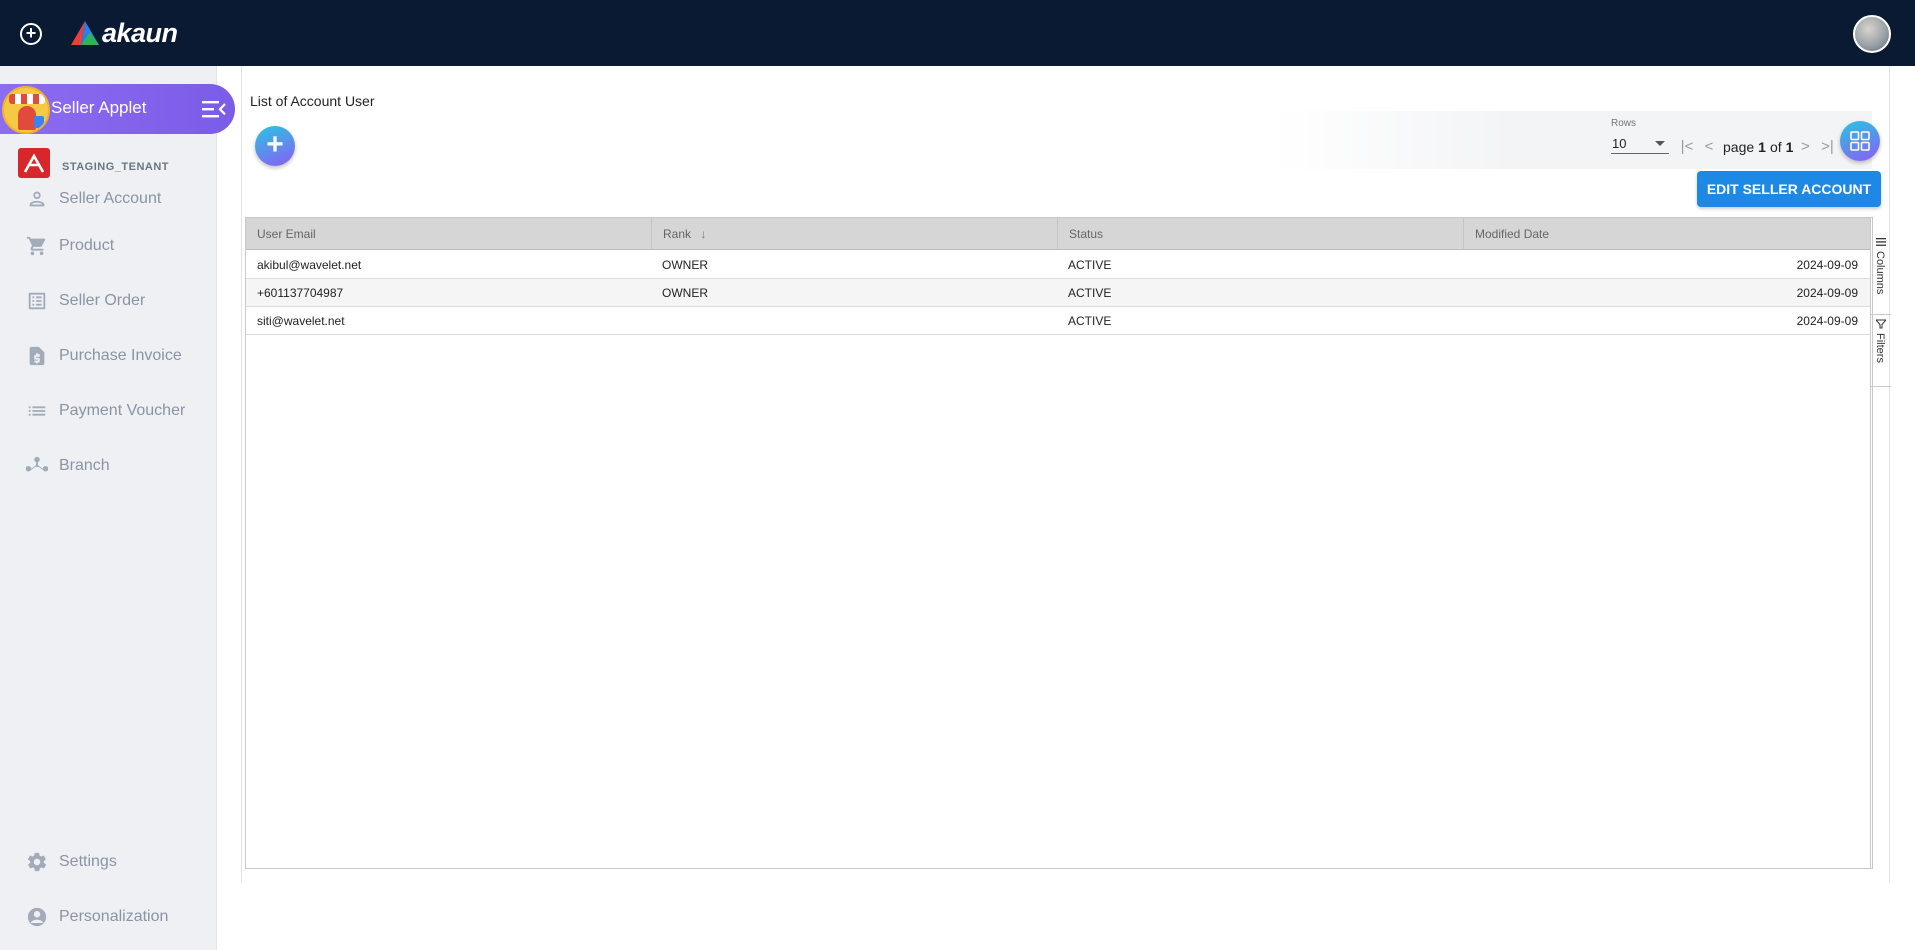  What do you see at coordinates (275, 146) in the screenshot?
I see `add-user-button: +` at bounding box center [275, 146].